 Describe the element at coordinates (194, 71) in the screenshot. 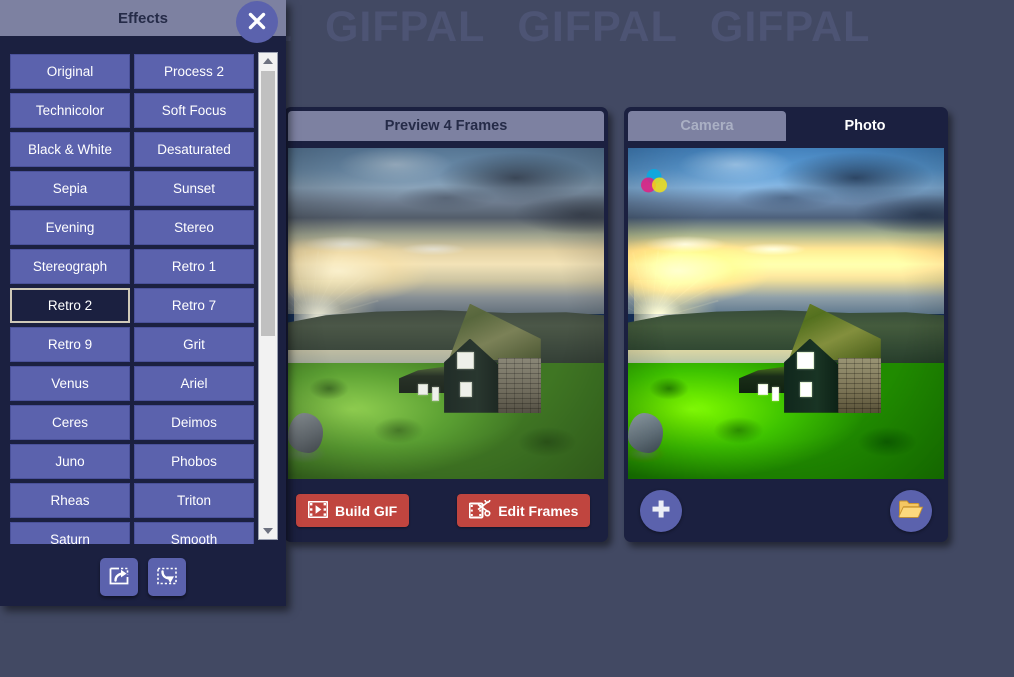

I see `effect-button-process-2: Process 2` at that location.